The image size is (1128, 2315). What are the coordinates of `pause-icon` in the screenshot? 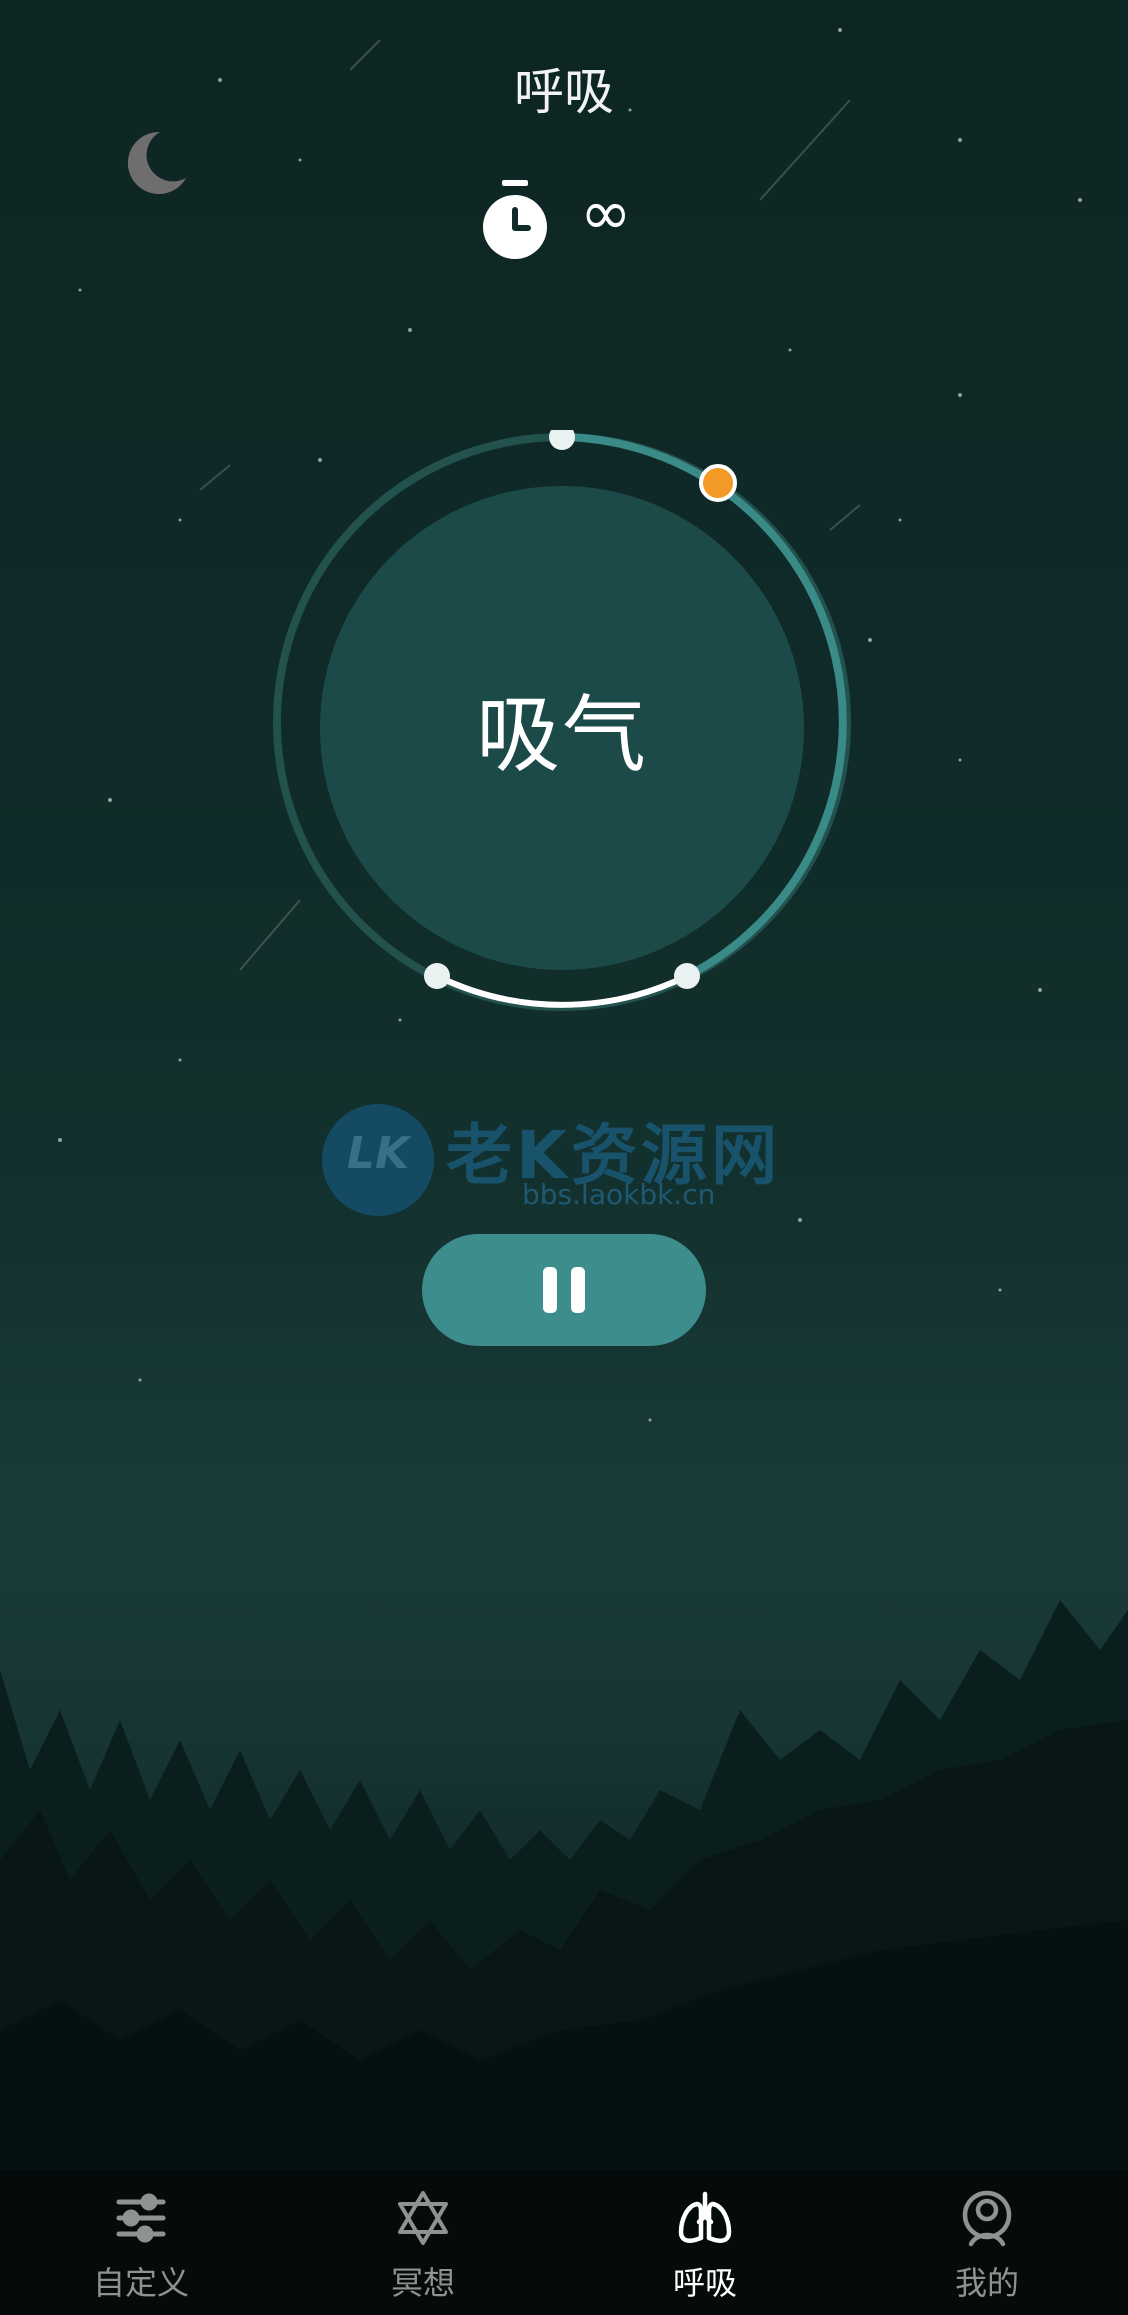 It's located at (564, 1290).